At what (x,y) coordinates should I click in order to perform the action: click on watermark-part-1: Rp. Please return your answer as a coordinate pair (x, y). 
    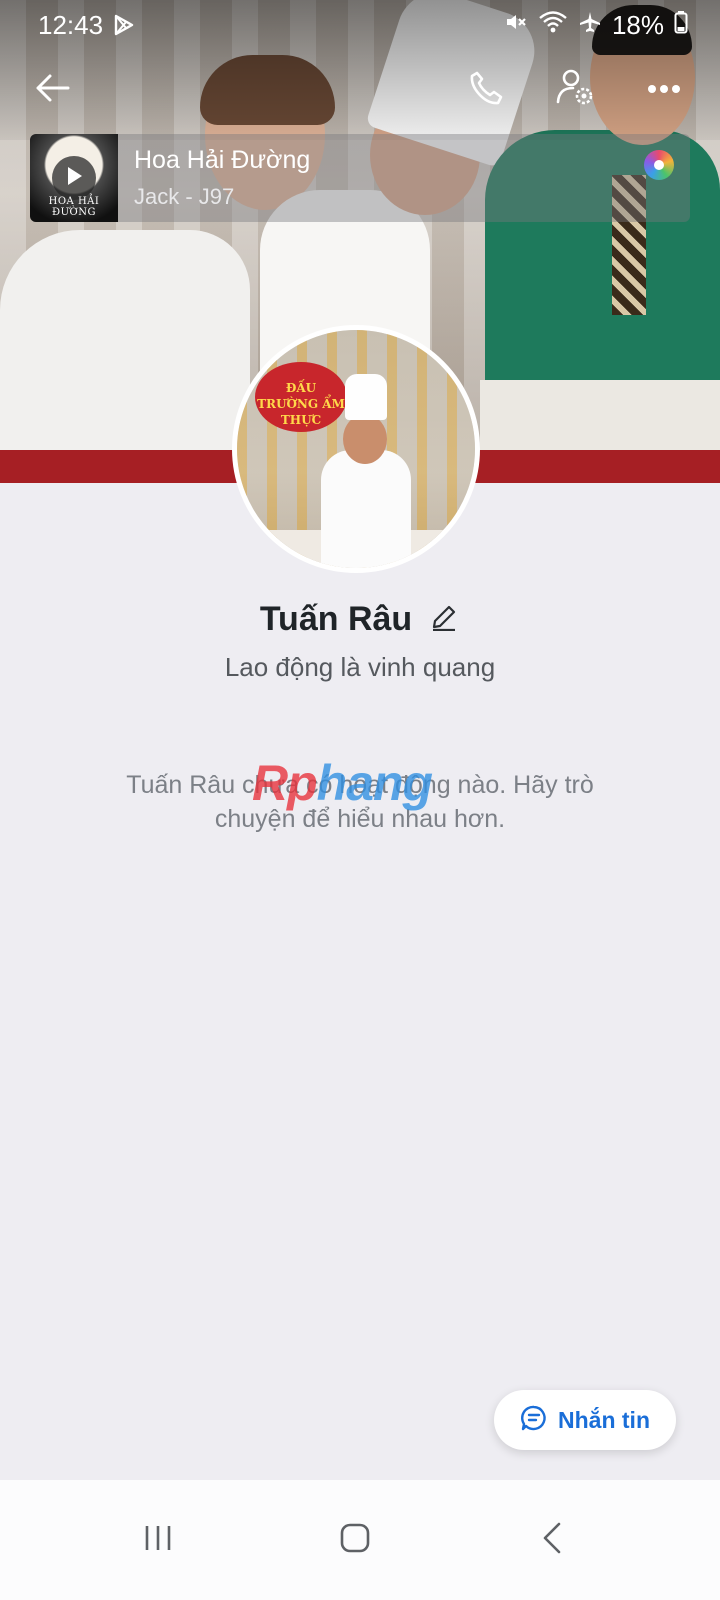
    Looking at the image, I should click on (285, 783).